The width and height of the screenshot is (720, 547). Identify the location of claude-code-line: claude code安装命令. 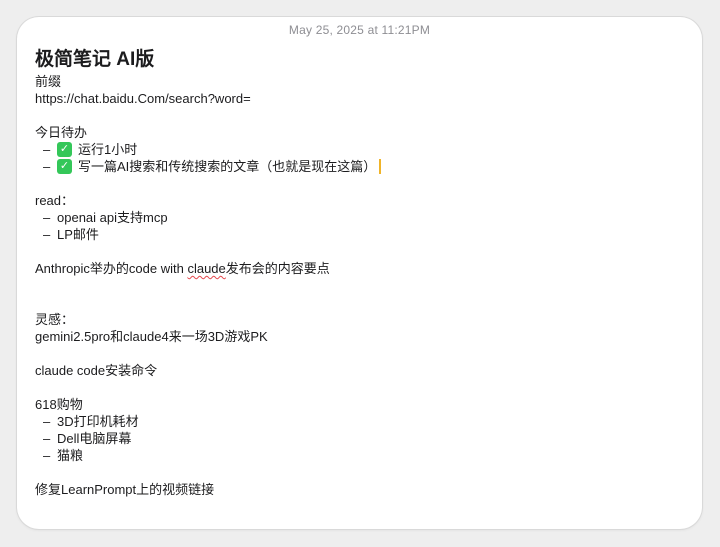
(359, 370).